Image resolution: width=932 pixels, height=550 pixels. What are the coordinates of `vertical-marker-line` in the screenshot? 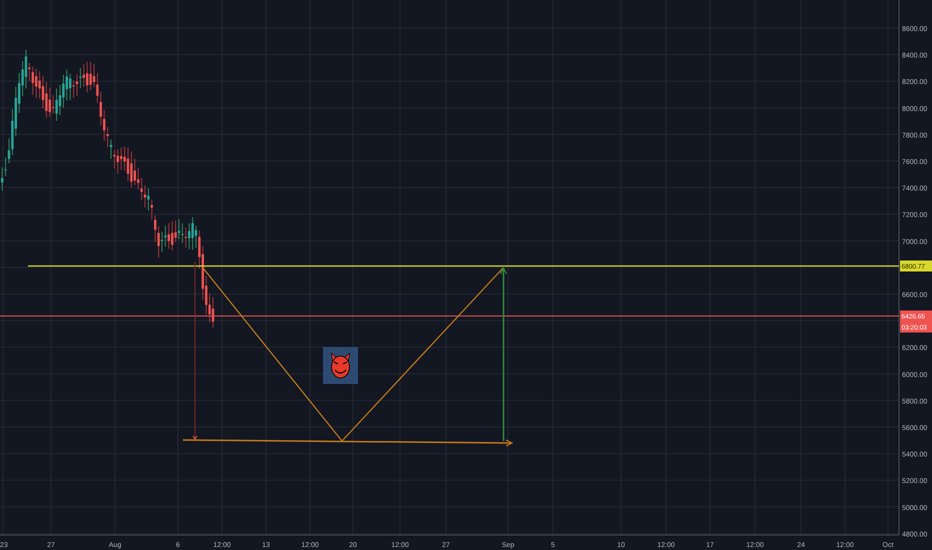 It's located at (195, 351).